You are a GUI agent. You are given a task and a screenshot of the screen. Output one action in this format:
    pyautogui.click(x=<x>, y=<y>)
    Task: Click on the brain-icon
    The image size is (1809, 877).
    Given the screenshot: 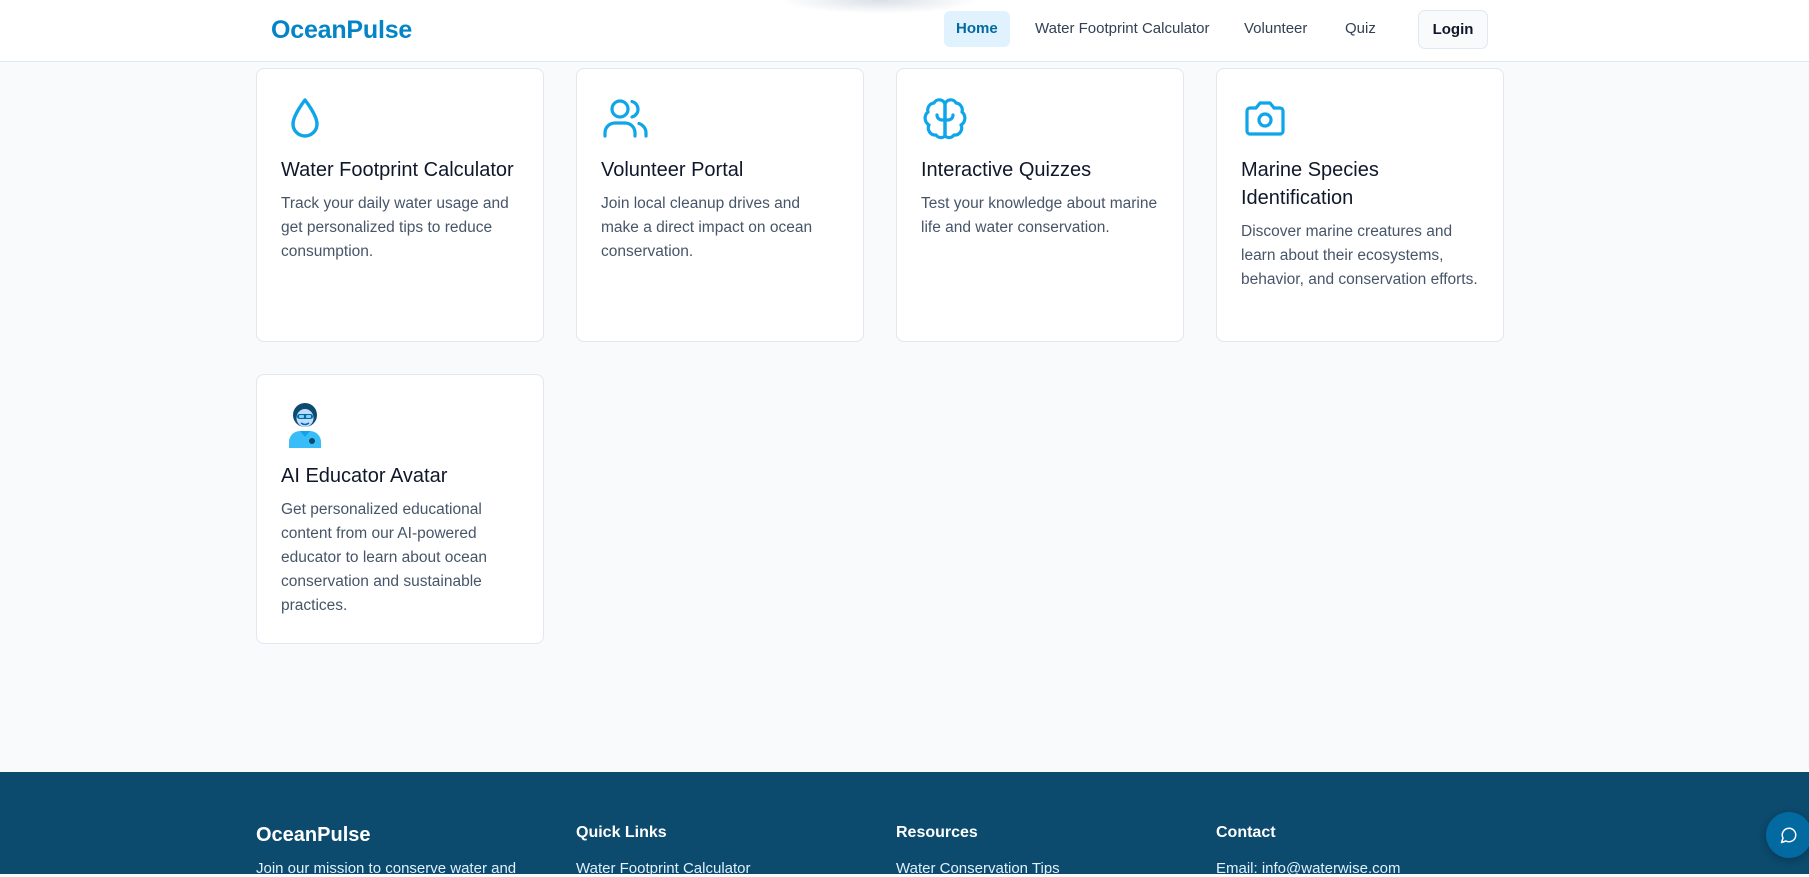 What is the action you would take?
    pyautogui.click(x=945, y=119)
    